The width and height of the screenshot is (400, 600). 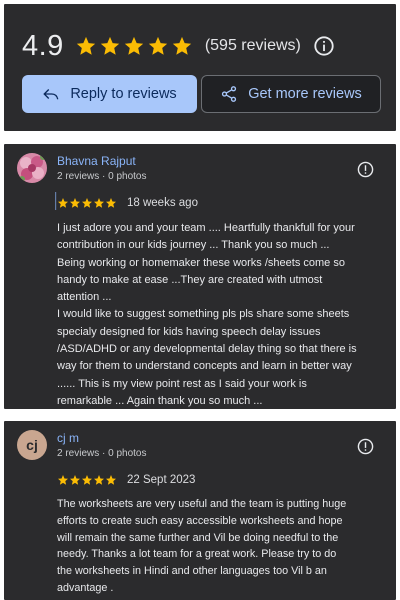 I want to click on flower-avatar-icon, so click(x=32, y=168).